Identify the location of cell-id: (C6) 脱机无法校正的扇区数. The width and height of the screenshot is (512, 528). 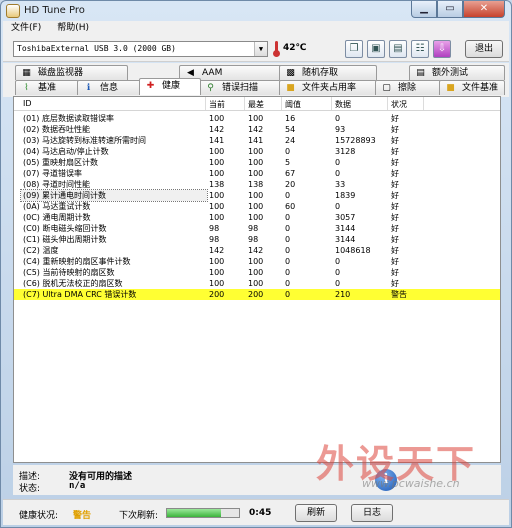
(73, 283).